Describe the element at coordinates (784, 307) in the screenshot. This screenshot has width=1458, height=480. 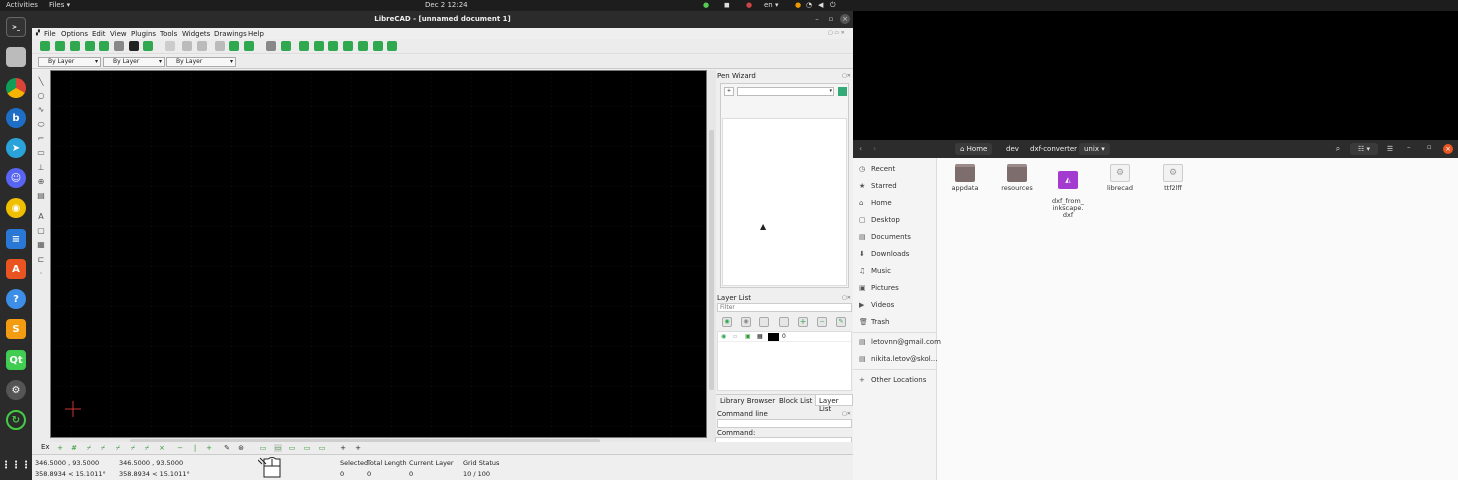
I see `layer-filter-input` at that location.